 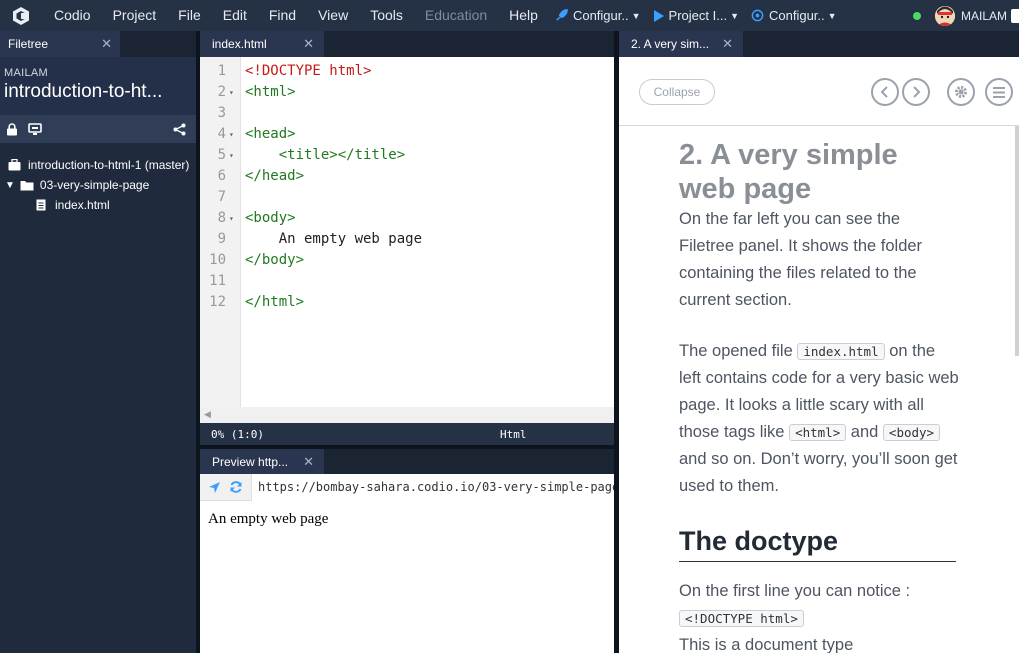 What do you see at coordinates (221, 155) in the screenshot?
I see `line-number: 5` at bounding box center [221, 155].